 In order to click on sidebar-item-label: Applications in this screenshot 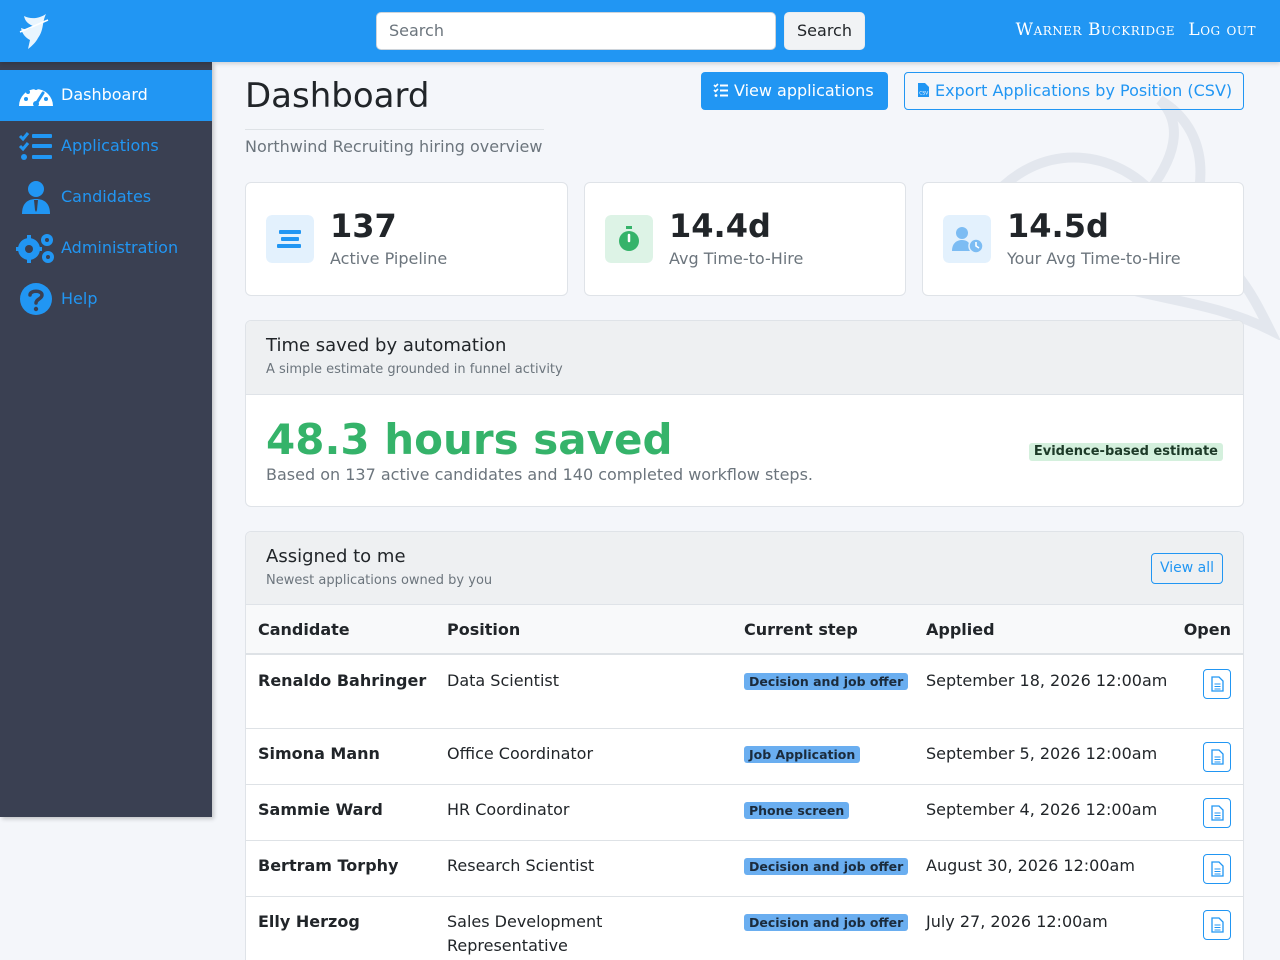, I will do `click(110, 145)`.